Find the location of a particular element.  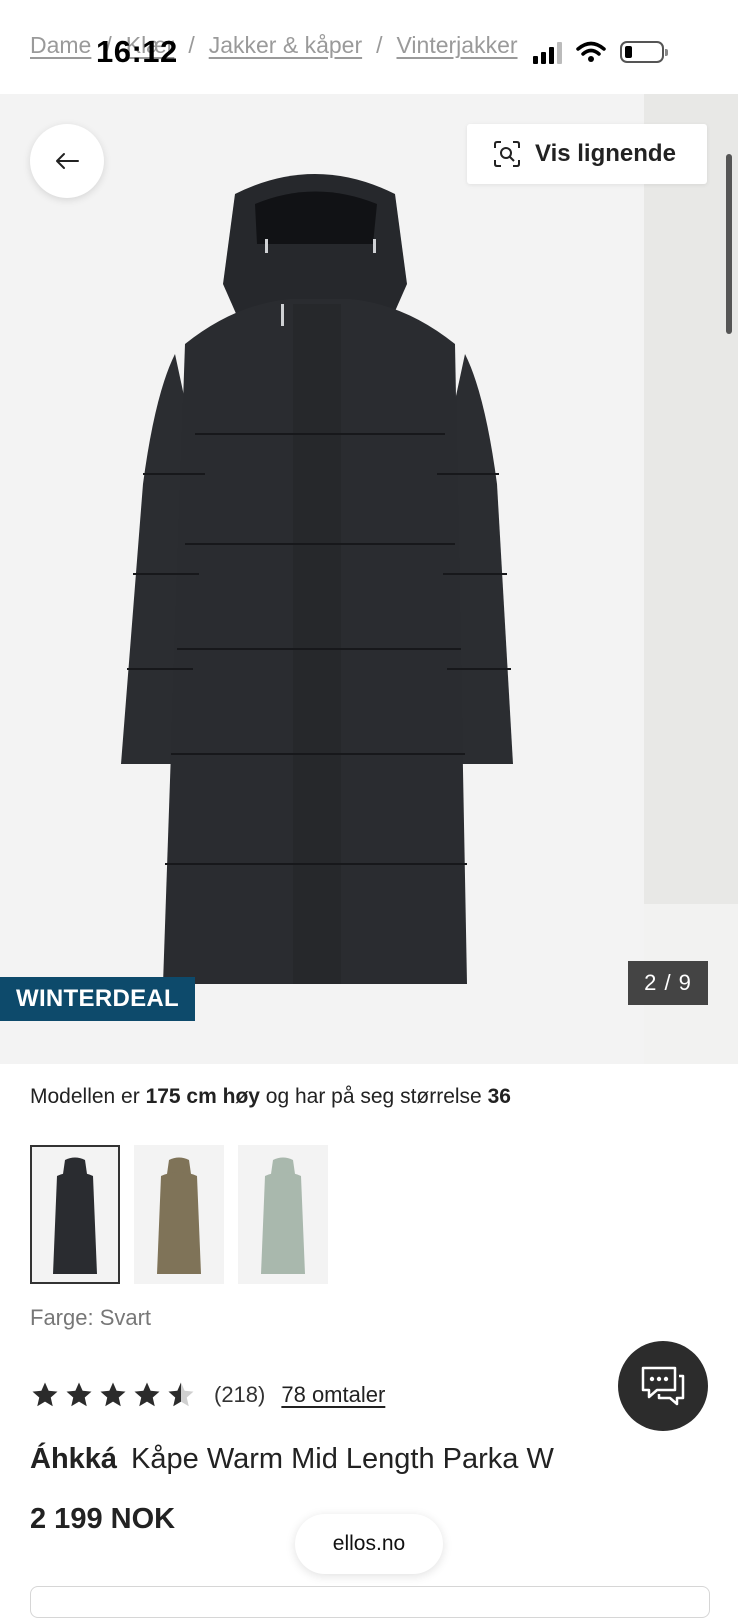

breadcrumb-jakker: Jakker & kåper is located at coordinates (285, 45).